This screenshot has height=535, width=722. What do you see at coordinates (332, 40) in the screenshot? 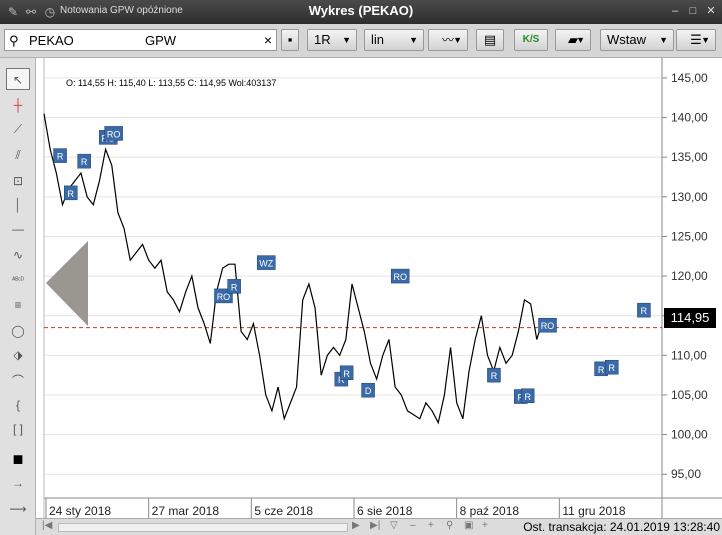
I see `interval-select: 1R ▼` at bounding box center [332, 40].